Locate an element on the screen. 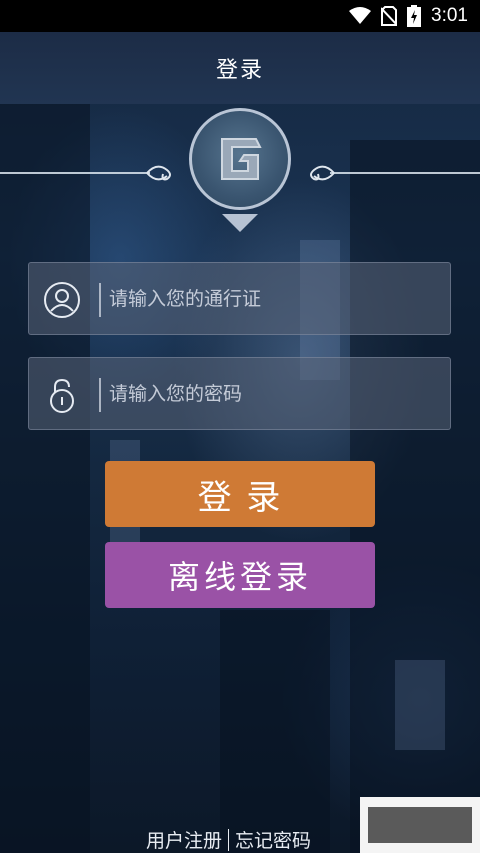 This screenshot has height=853, width=480. footer-links: 用户注册 忘记密码 is located at coordinates (228, 839).